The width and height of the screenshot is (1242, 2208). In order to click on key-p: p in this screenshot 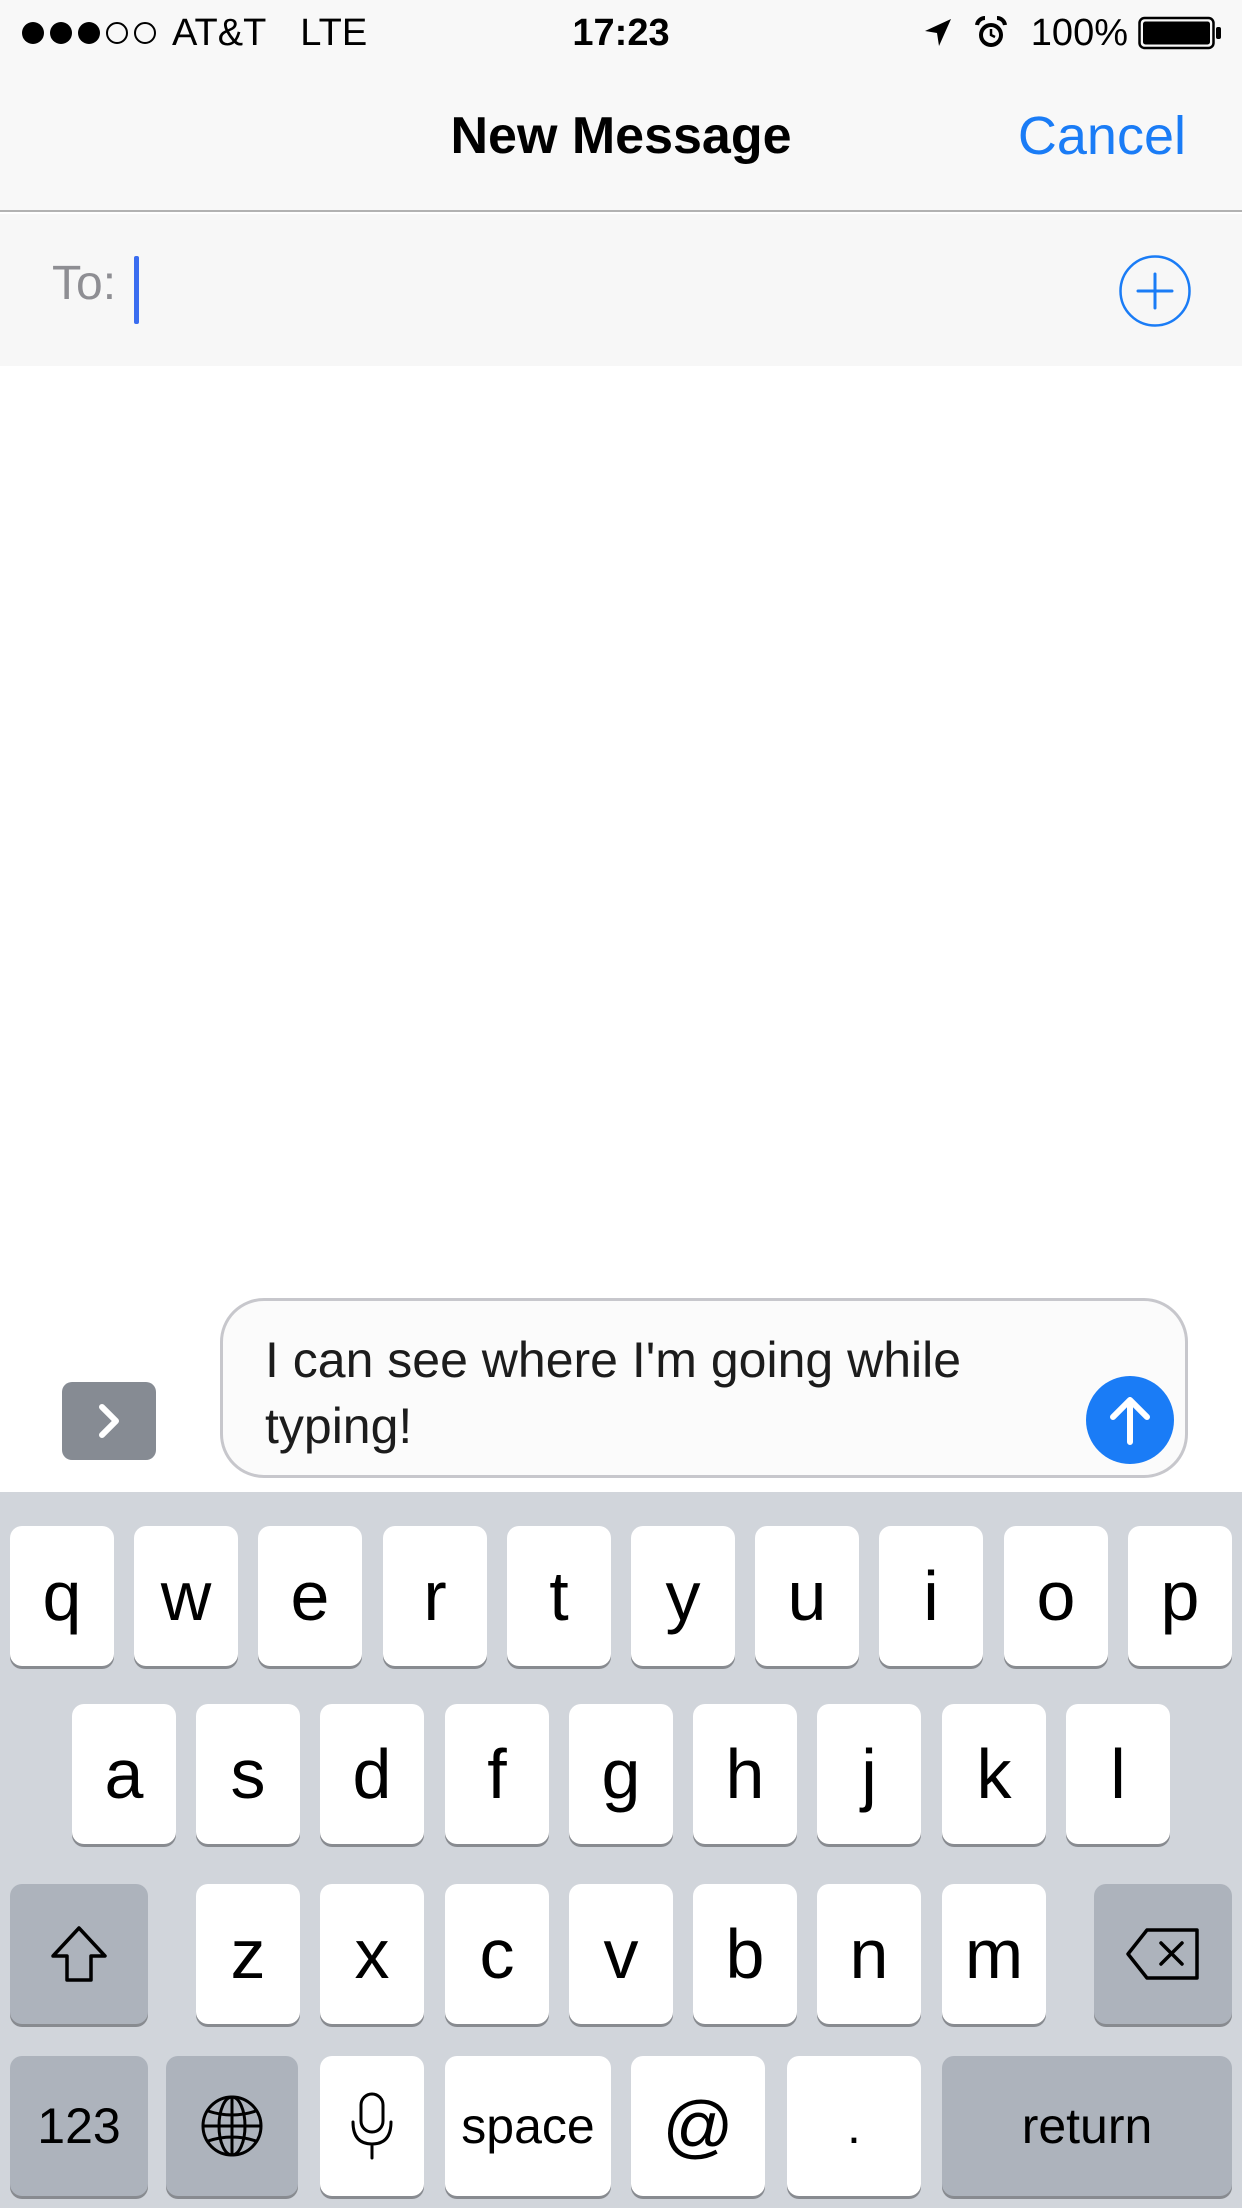, I will do `click(1180, 1596)`.